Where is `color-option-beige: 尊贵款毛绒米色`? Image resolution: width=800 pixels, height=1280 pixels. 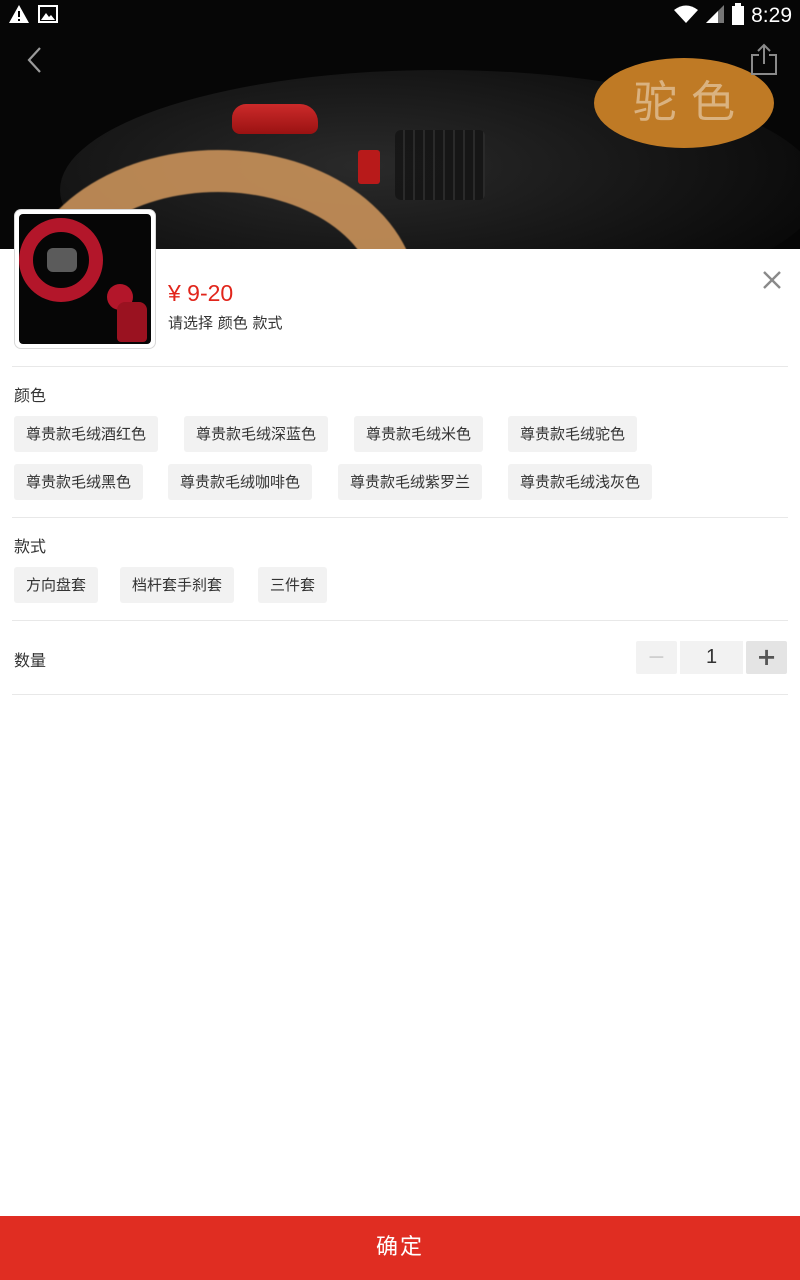
color-option-beige: 尊贵款毛绒米色 is located at coordinates (419, 434).